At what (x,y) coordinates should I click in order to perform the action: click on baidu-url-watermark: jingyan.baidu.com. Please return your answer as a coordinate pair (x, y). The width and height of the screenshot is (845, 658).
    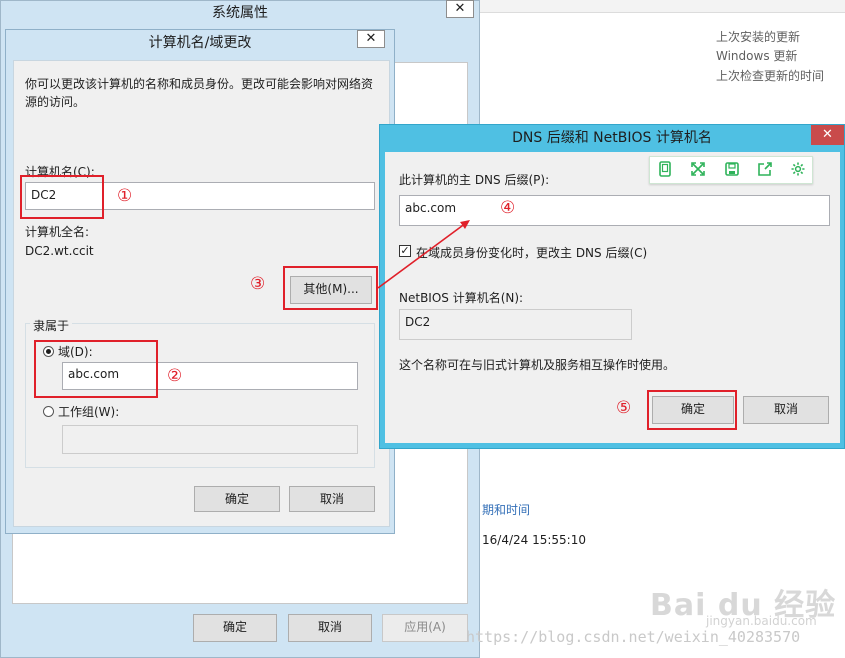
    Looking at the image, I should click on (761, 621).